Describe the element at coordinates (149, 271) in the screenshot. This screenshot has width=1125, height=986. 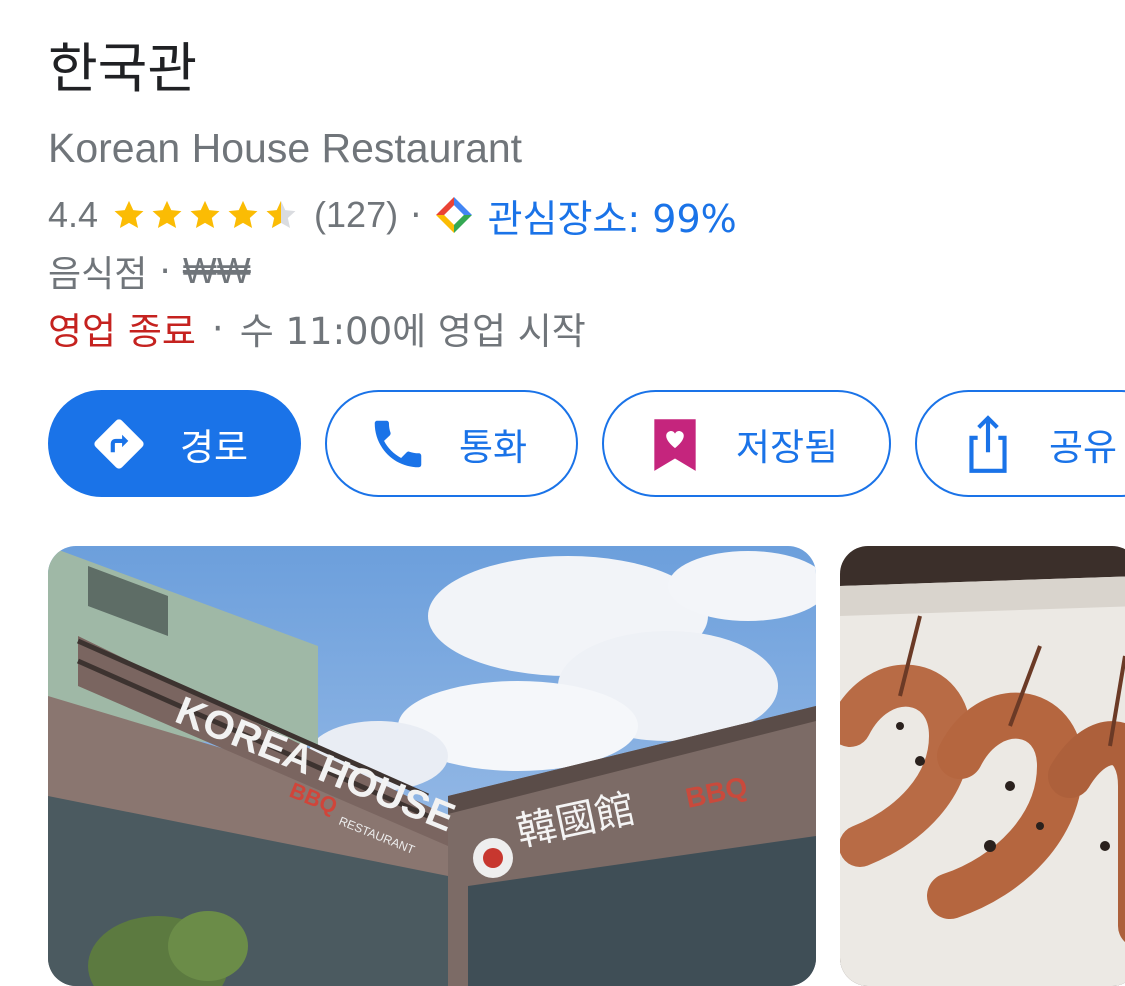
I see `category-row: 음식점 · ₩₩` at that location.